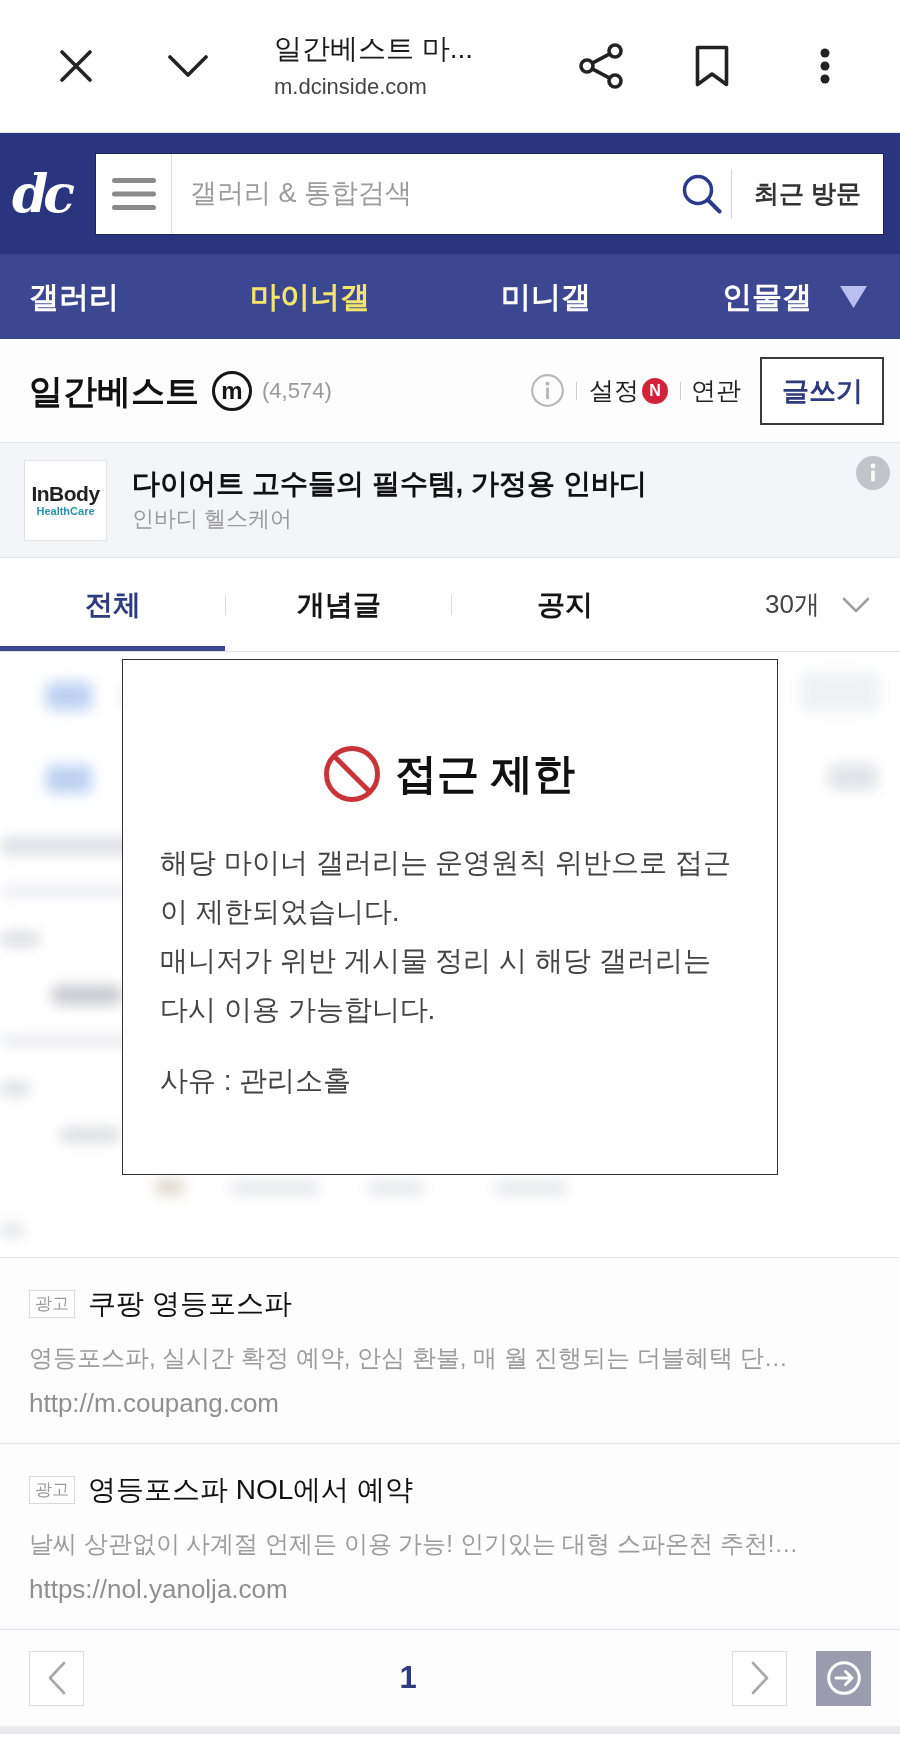  Describe the element at coordinates (65, 511) in the screenshot. I see `logo-tagline: HealthCare` at that location.